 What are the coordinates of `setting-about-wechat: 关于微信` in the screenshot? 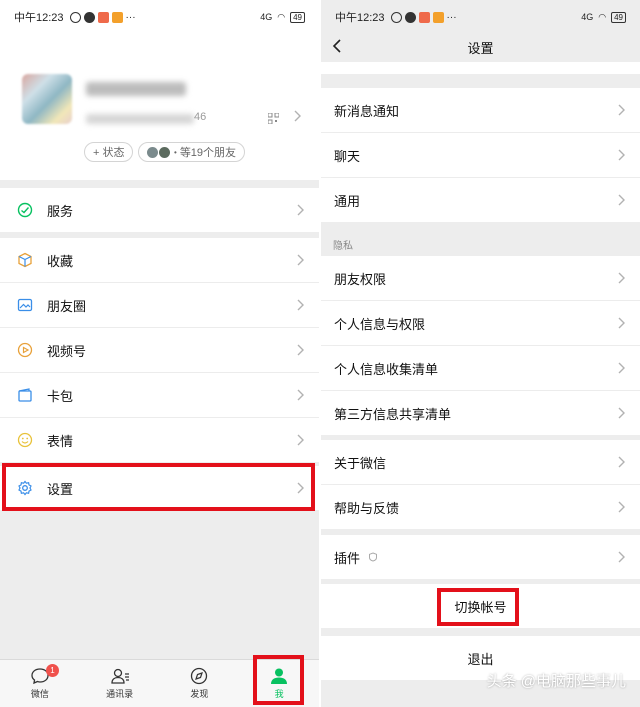 It's located at (480, 462).